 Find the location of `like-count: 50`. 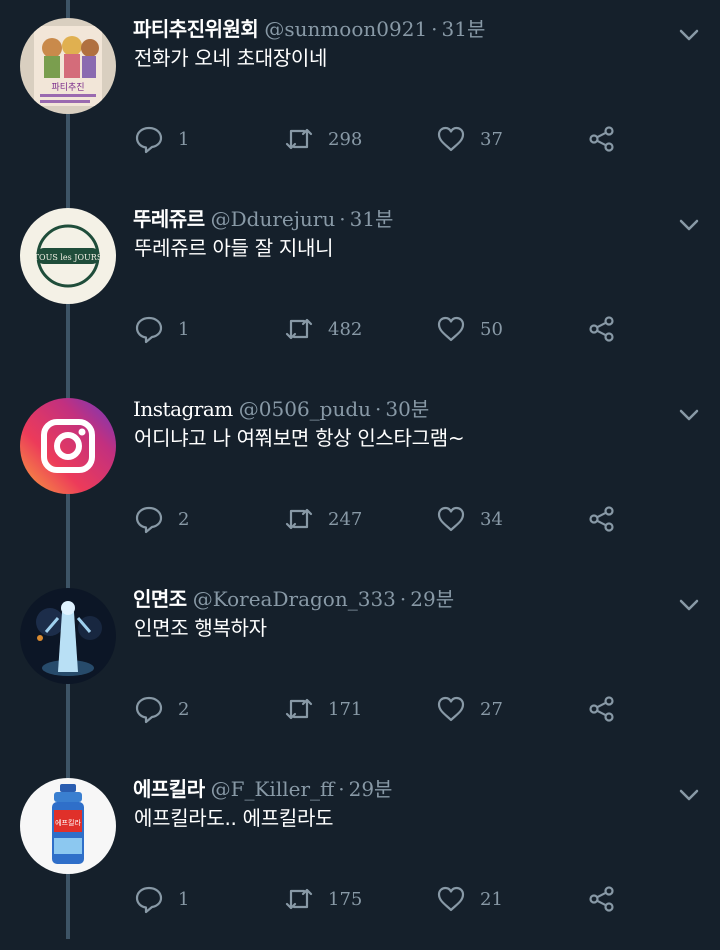

like-count: 50 is located at coordinates (491, 329).